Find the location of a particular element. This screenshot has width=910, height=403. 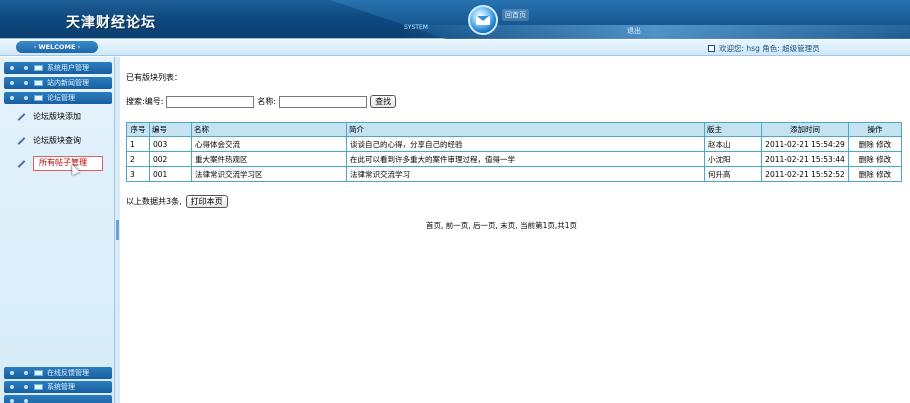

menu-forum-management: 论坛管理 is located at coordinates (58, 98).